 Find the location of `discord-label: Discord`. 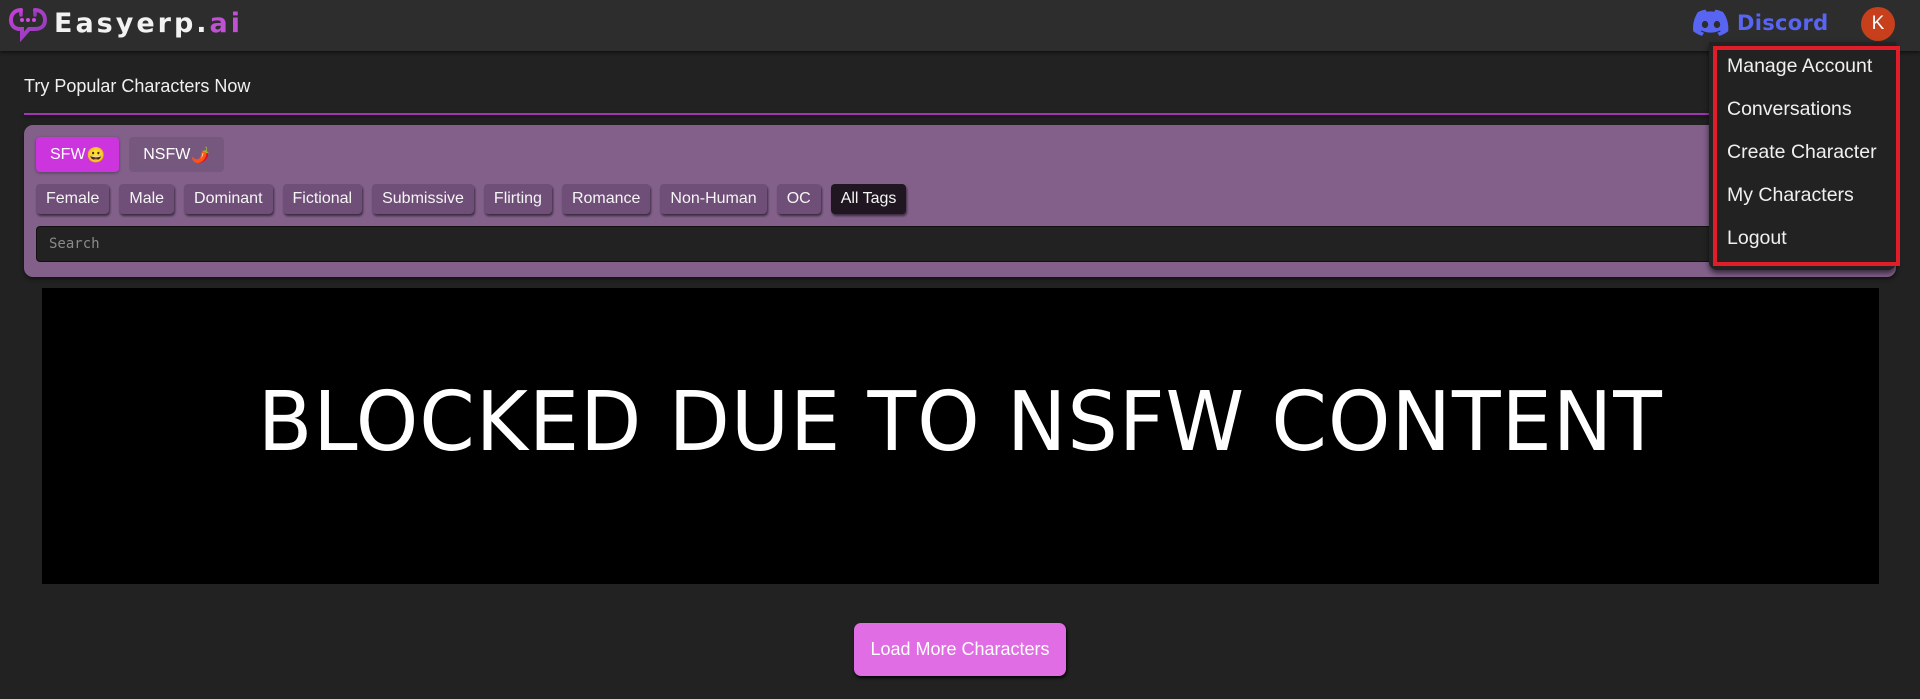

discord-label: Discord is located at coordinates (1783, 23).